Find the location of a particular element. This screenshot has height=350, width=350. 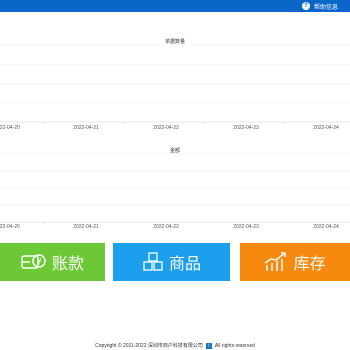

goods-tile: 商品 is located at coordinates (171, 262).